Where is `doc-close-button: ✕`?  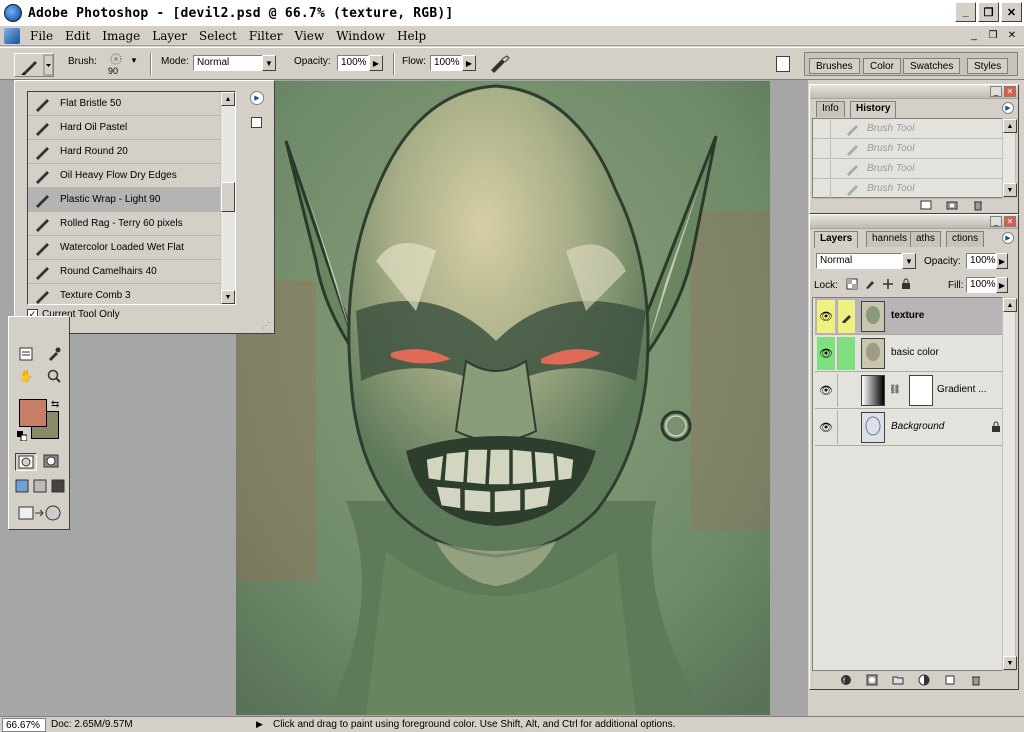
doc-close-button: ✕ is located at coordinates (1012, 35).